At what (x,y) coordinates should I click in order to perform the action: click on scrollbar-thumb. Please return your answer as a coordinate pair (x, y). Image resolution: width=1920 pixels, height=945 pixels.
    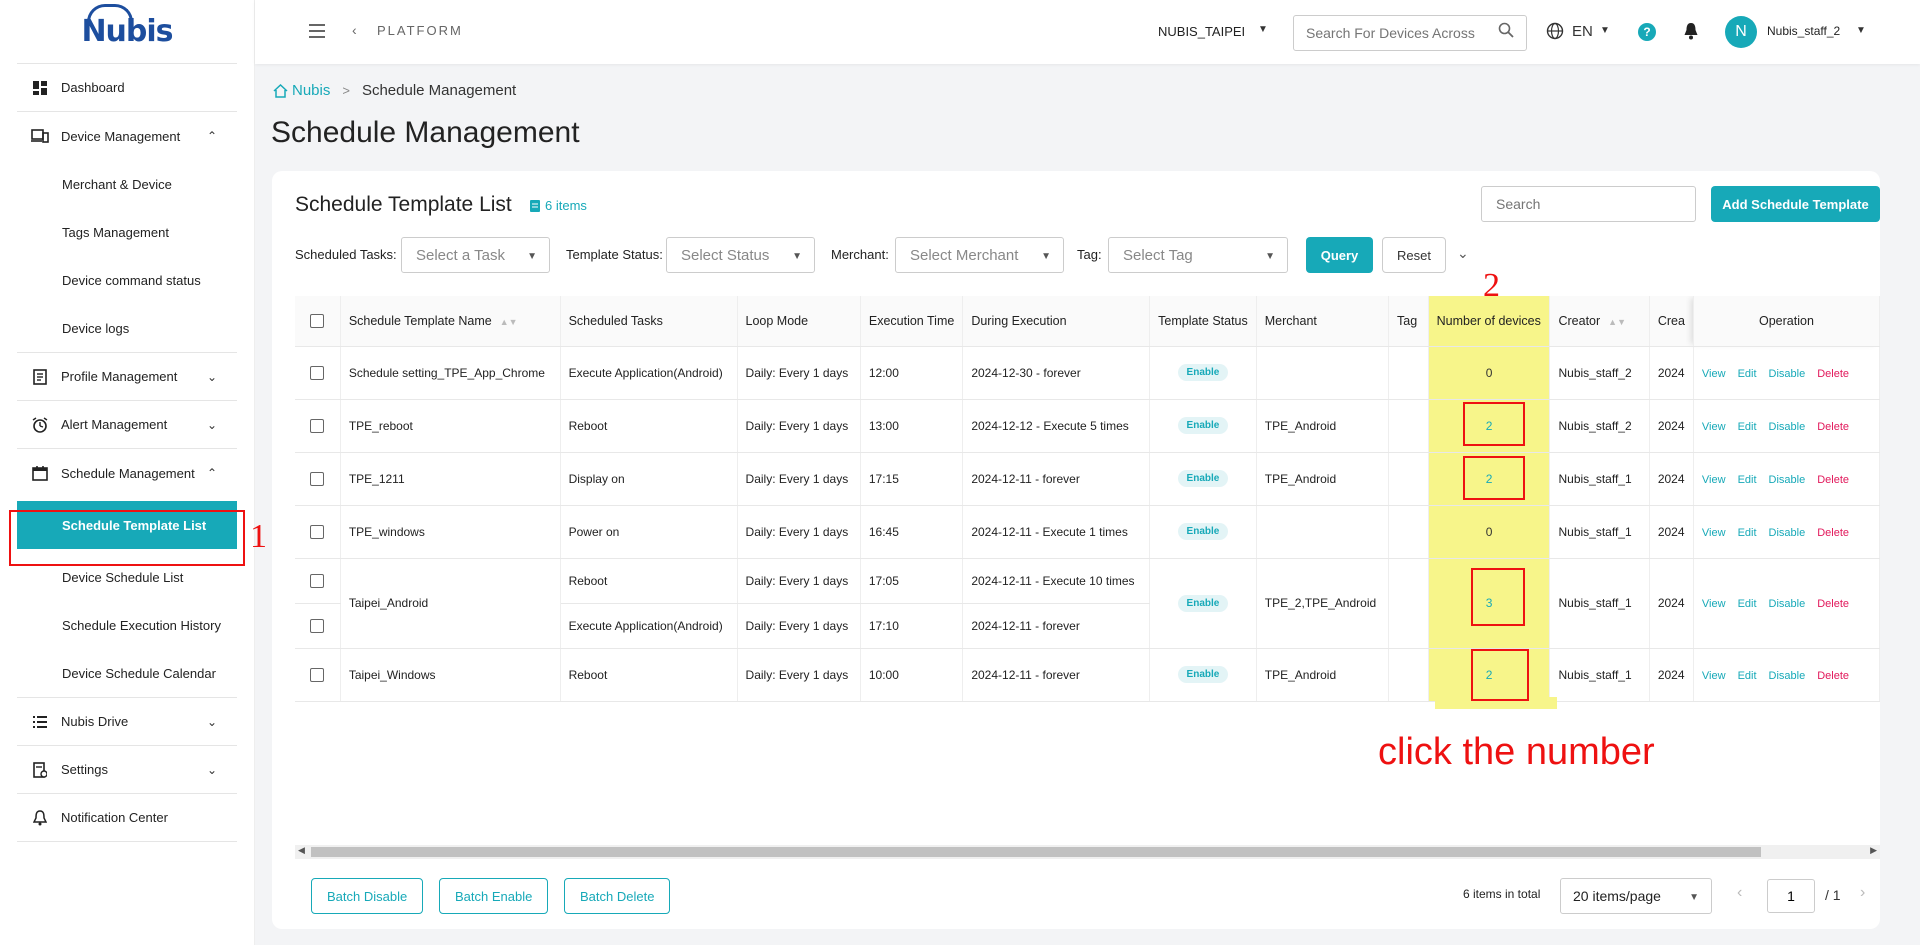
    Looking at the image, I should click on (1036, 852).